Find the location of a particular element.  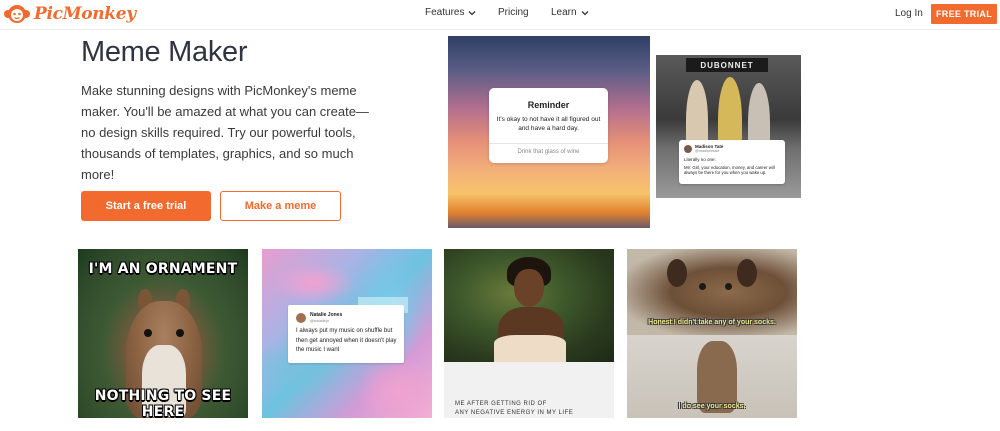

caption-line: ANY NEGATIVE ENERGY IN MY LIFE is located at coordinates (514, 413).